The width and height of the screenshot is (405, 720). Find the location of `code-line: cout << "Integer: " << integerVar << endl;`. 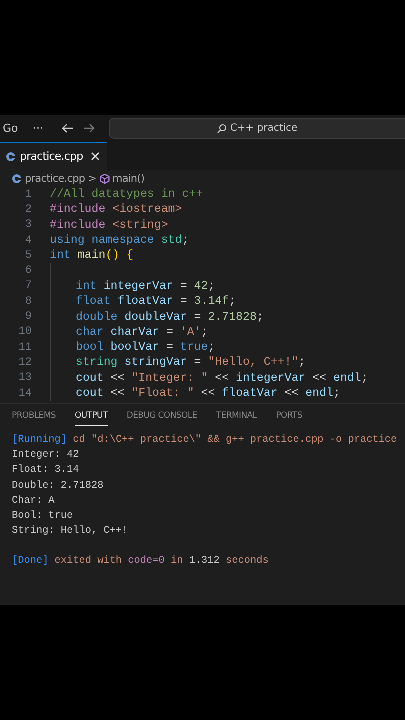

code-line: cout << "Integer: " << integerVar << endl; is located at coordinates (222, 378).